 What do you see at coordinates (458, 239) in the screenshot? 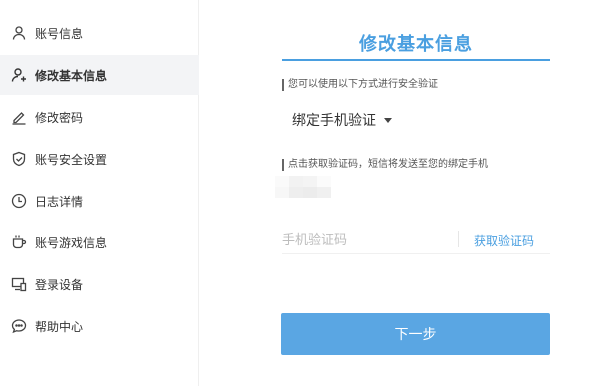
I see `divider` at bounding box center [458, 239].